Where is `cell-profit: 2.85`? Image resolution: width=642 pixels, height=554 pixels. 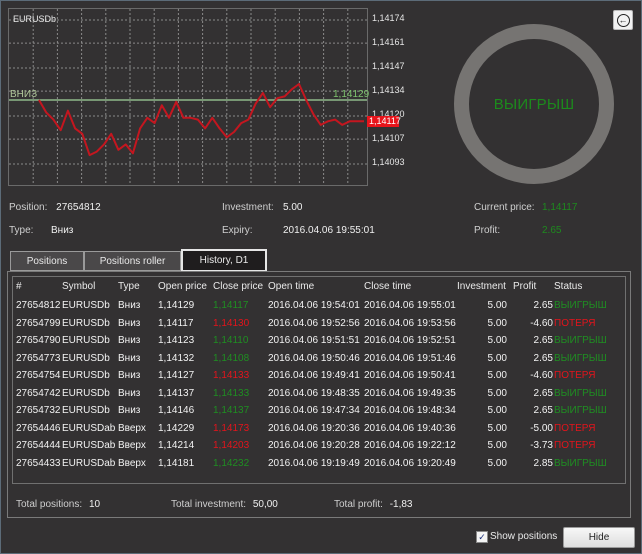
cell-profit: 2.85 is located at coordinates (543, 463).